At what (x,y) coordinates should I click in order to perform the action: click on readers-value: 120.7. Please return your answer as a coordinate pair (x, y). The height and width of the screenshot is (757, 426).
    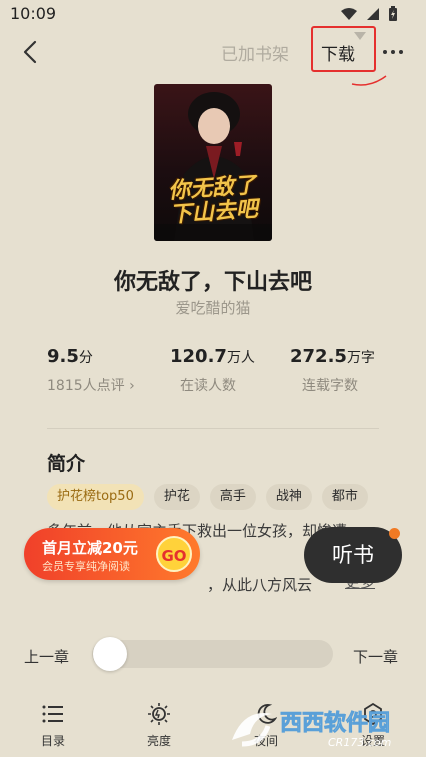
    Looking at the image, I should click on (198, 356).